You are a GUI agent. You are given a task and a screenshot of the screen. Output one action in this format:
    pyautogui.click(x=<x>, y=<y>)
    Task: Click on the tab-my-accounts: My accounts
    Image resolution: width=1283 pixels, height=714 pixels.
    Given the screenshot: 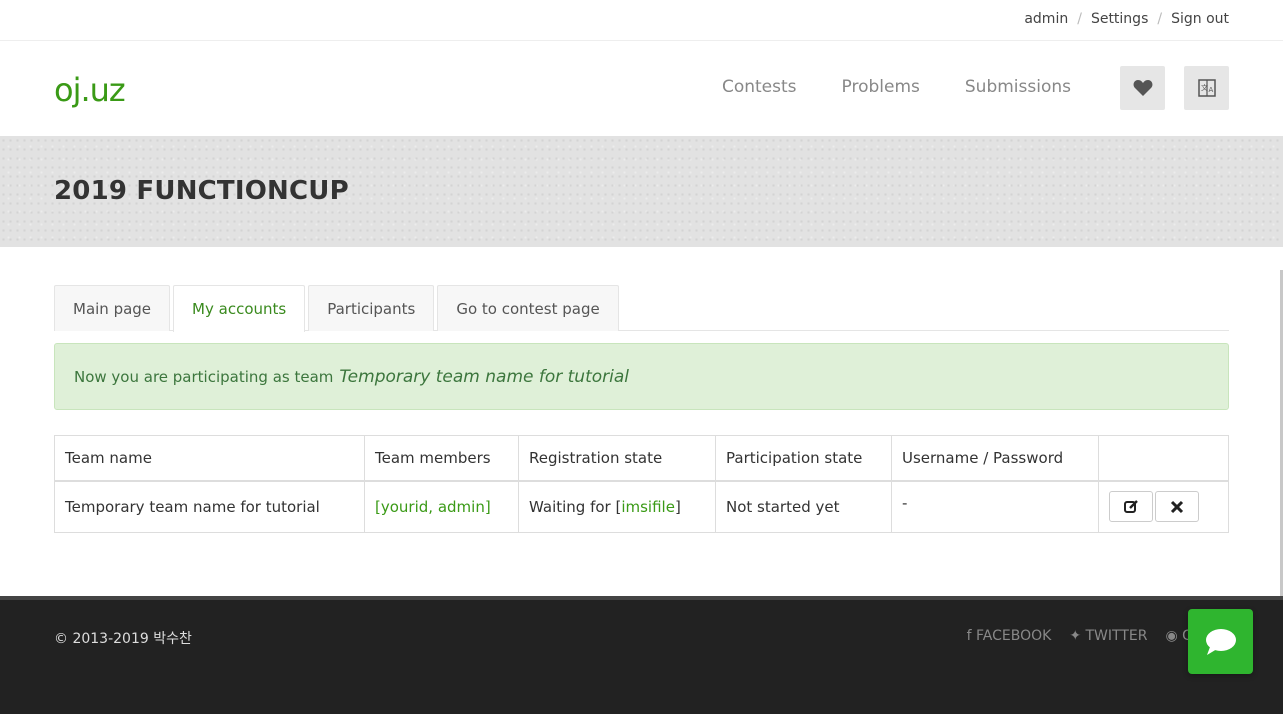 What is the action you would take?
    pyautogui.click(x=239, y=308)
    